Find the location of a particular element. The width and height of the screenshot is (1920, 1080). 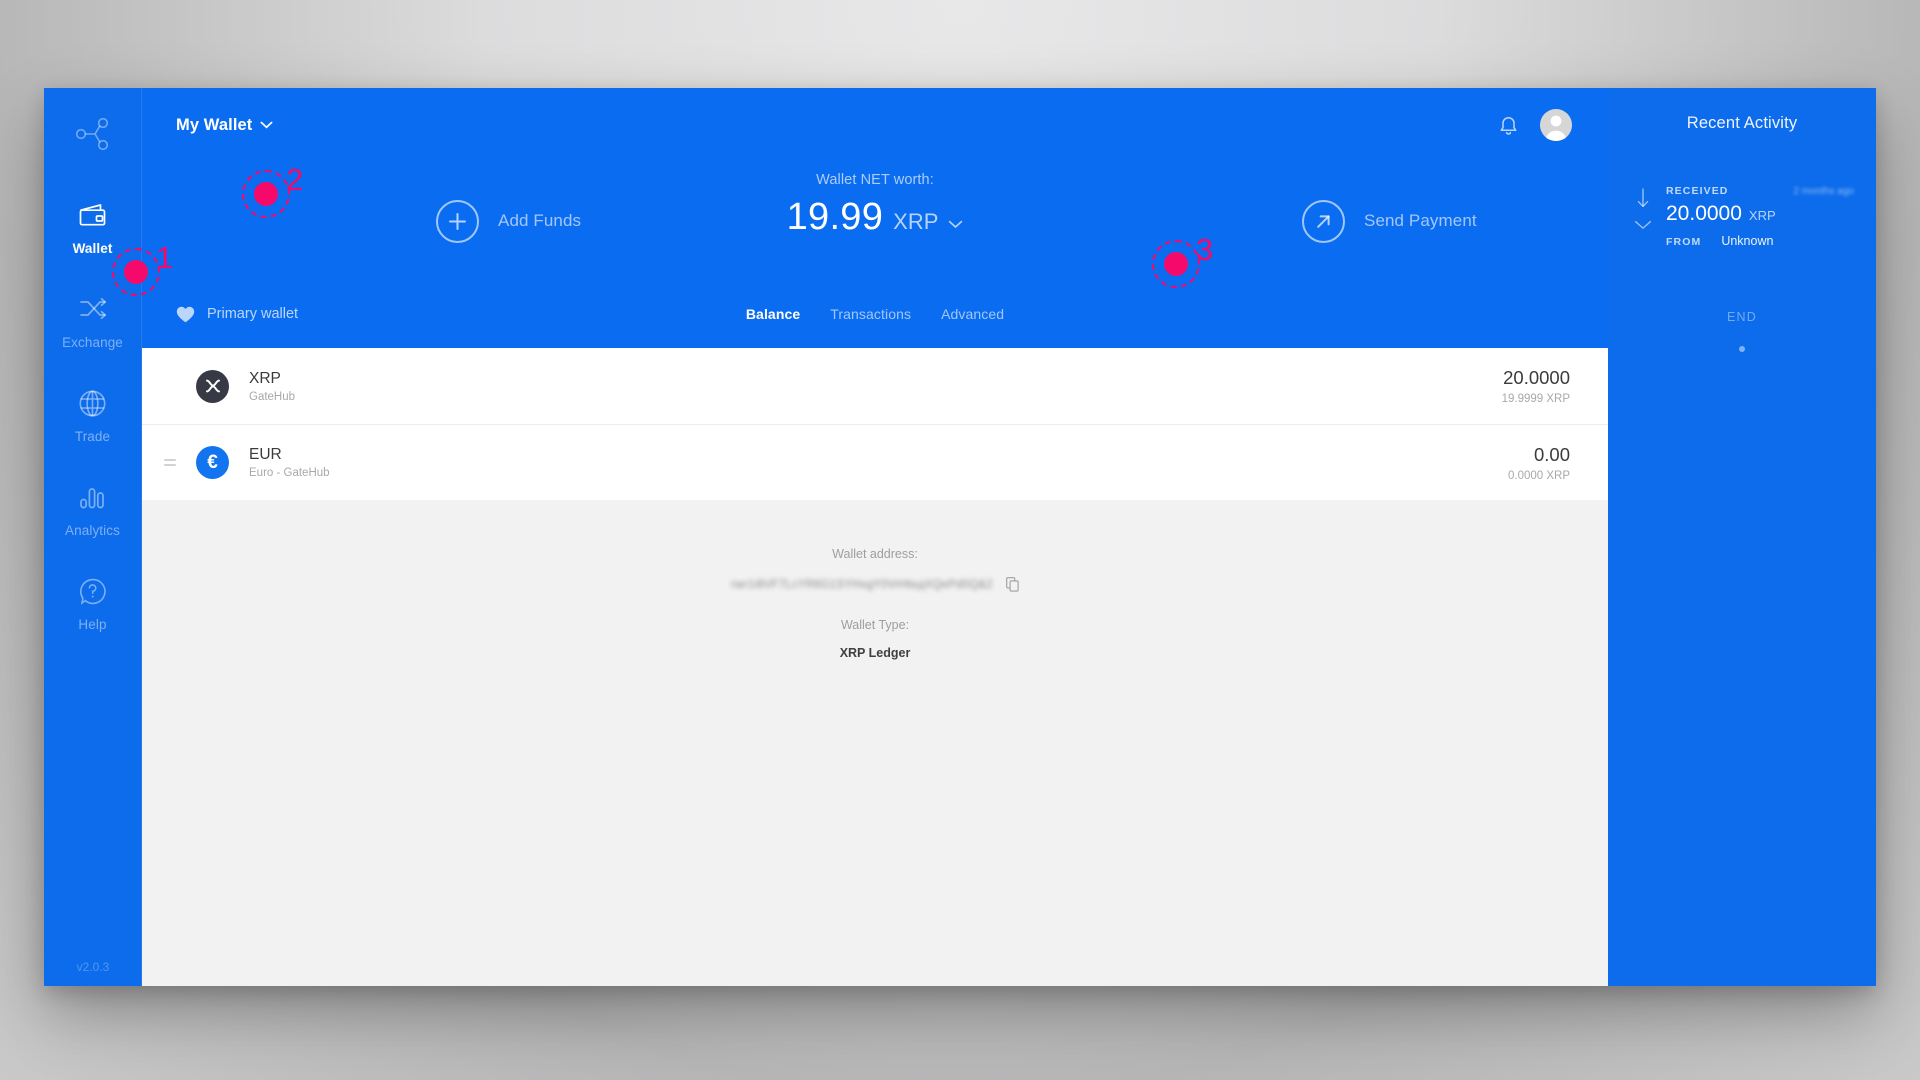

coin-values: 0.00 0.0000 XRP is located at coordinates (1539, 463).